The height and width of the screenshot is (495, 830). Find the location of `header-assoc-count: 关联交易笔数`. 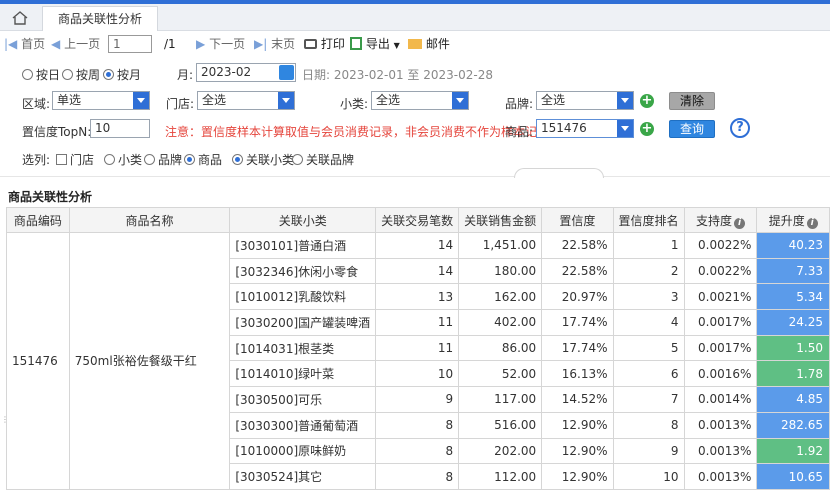

header-assoc-count: 关联交易笔数 is located at coordinates (417, 220).